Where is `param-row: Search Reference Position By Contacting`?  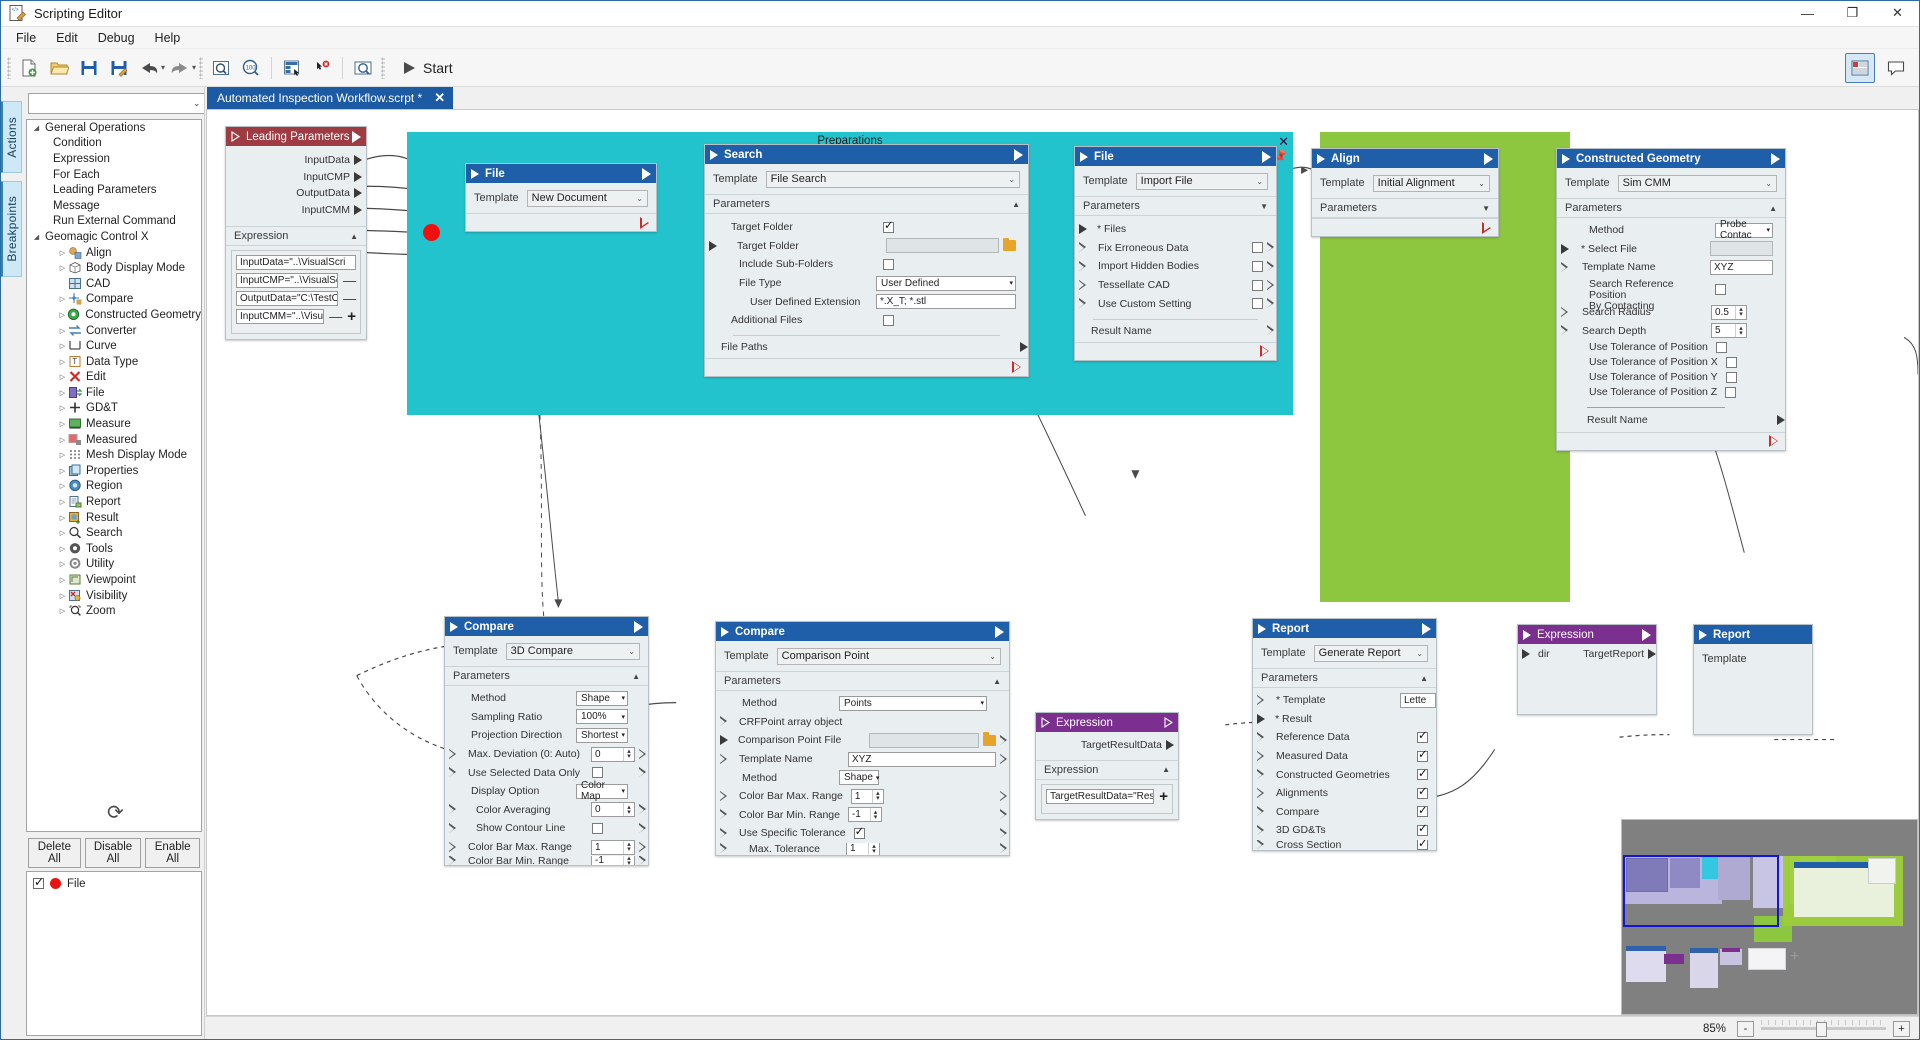
param-row: Search Reference Position By Contacting is located at coordinates (1671, 294).